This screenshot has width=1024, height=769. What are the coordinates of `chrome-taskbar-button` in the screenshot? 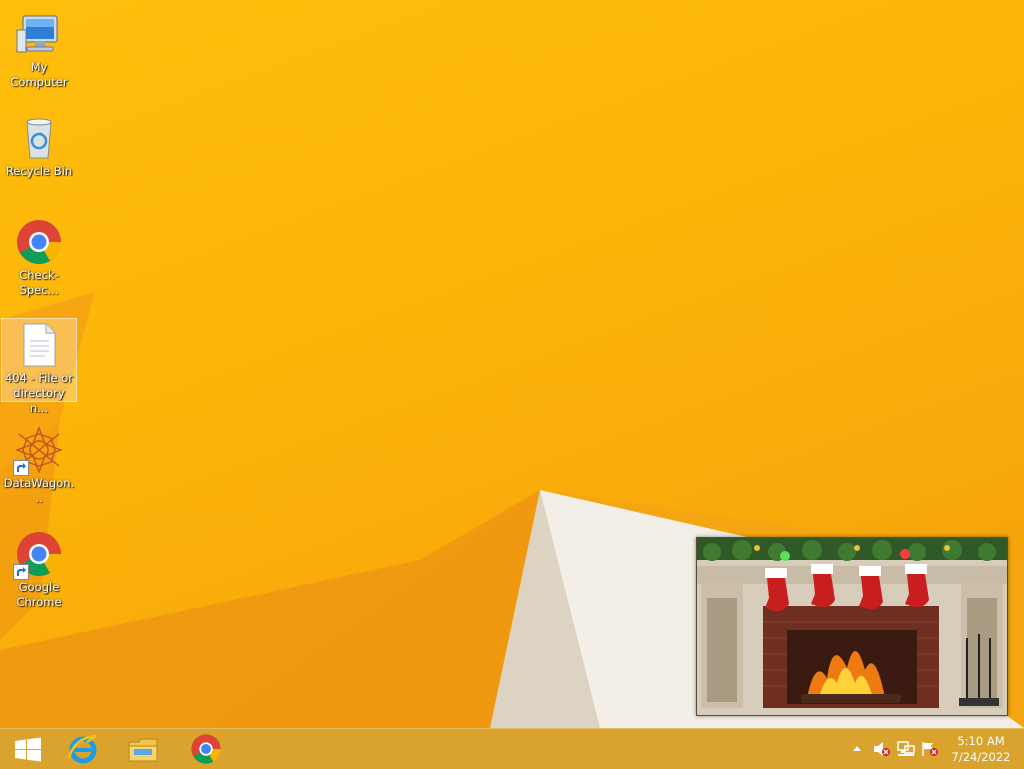 It's located at (206, 749).